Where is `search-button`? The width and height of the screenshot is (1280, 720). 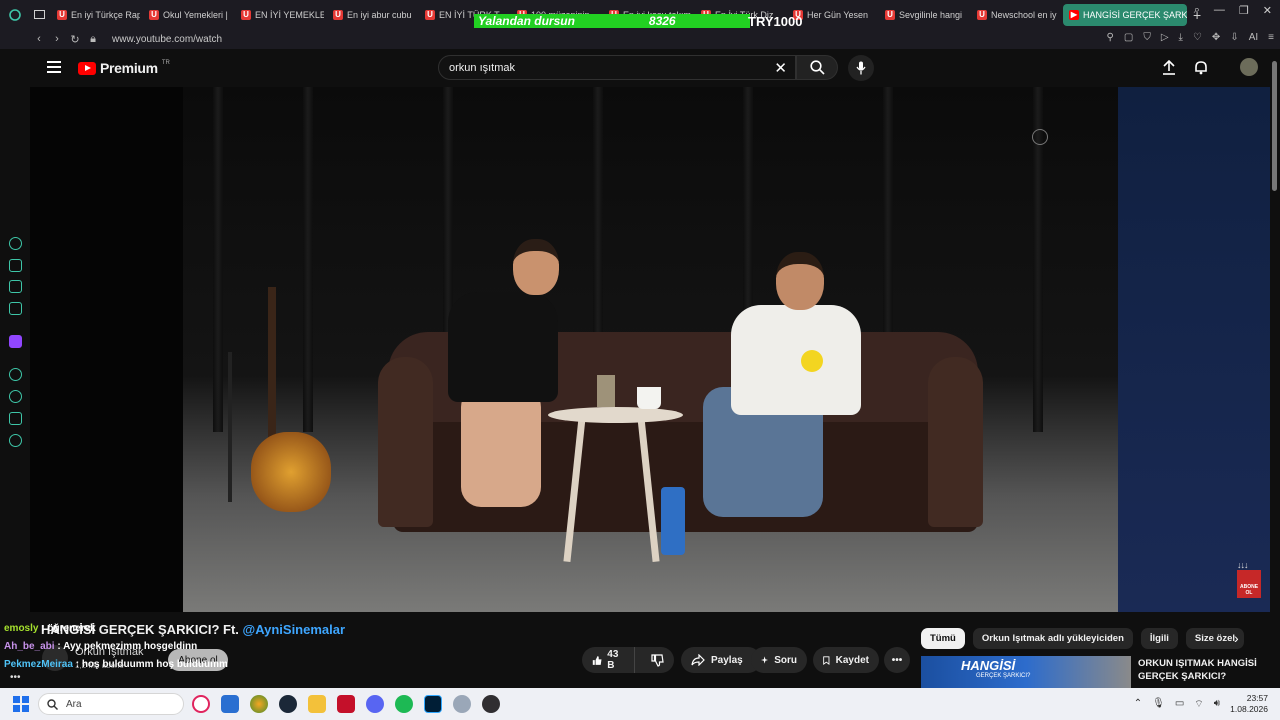
search-button is located at coordinates (817, 67).